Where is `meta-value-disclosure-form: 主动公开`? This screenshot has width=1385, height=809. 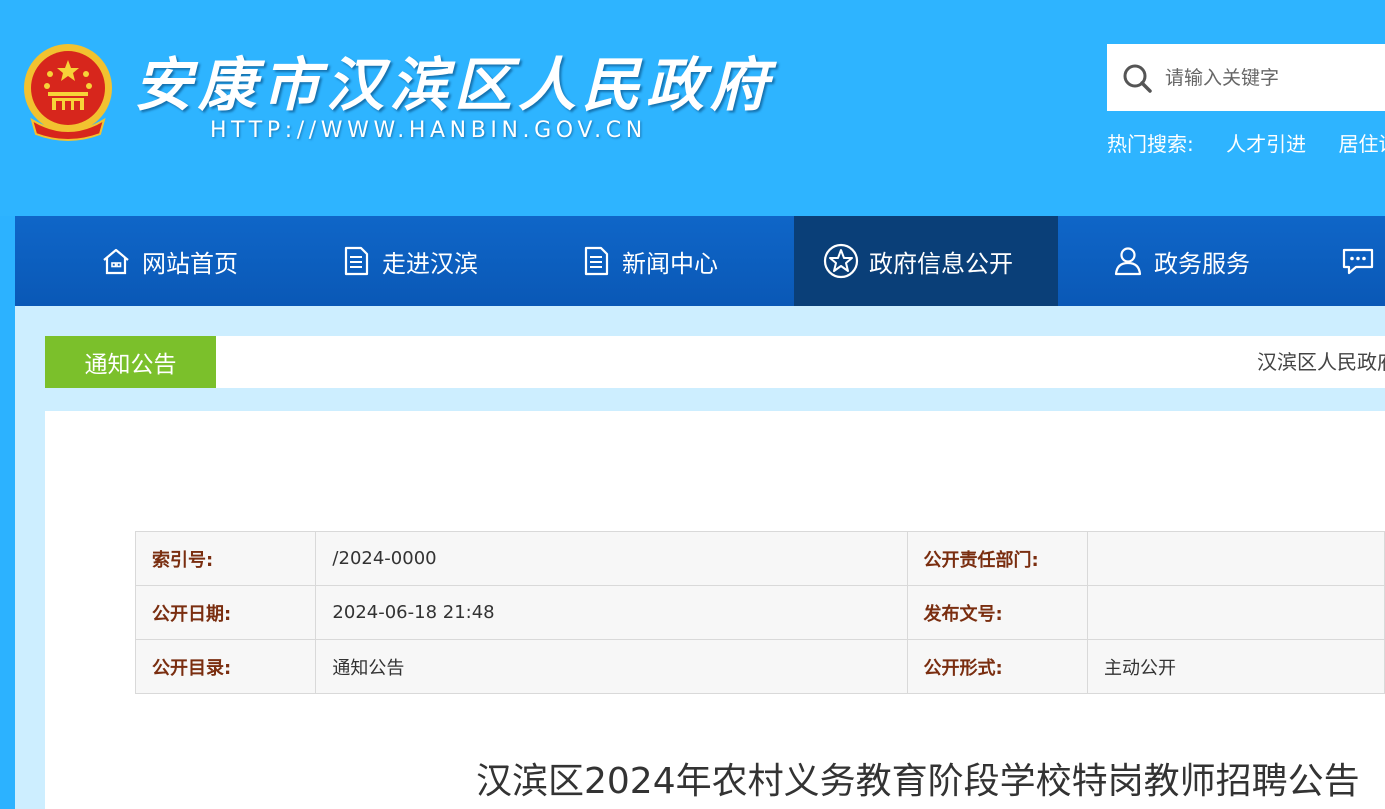 meta-value-disclosure-form: 主动公开 is located at coordinates (1235, 666).